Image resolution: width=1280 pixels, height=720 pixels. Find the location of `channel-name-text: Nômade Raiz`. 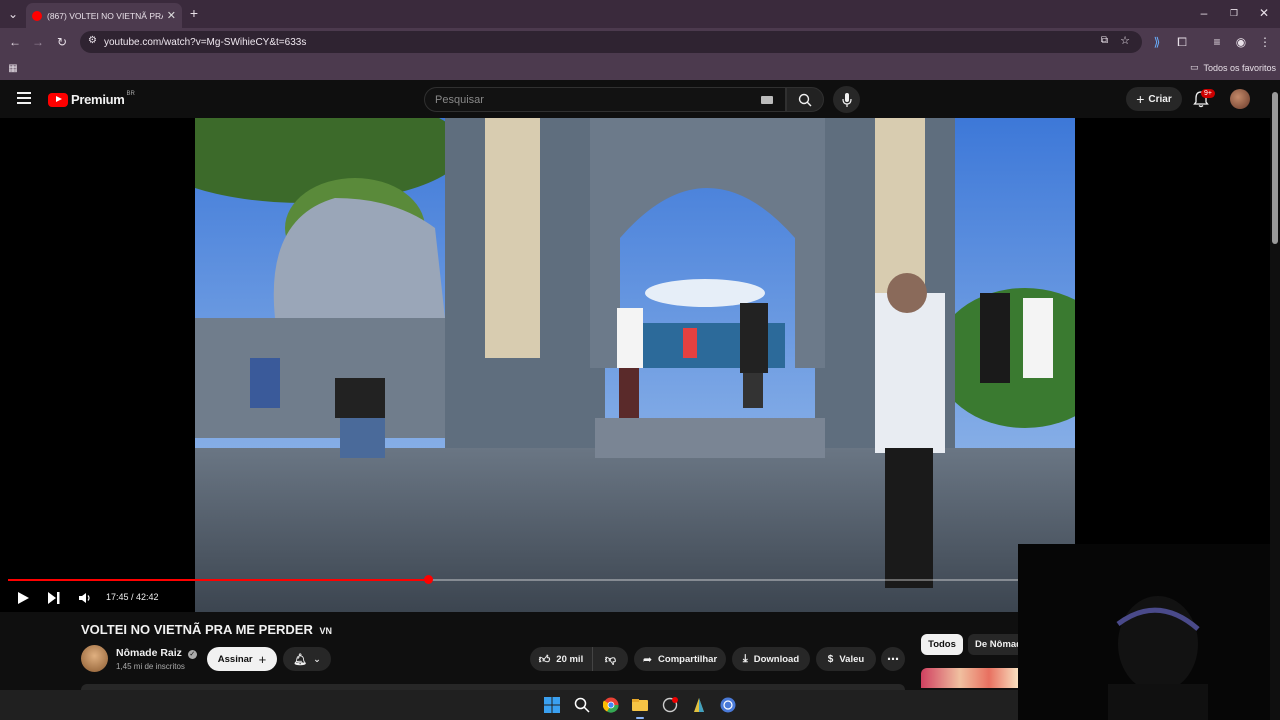

channel-name-text: Nômade Raiz is located at coordinates (149, 653).